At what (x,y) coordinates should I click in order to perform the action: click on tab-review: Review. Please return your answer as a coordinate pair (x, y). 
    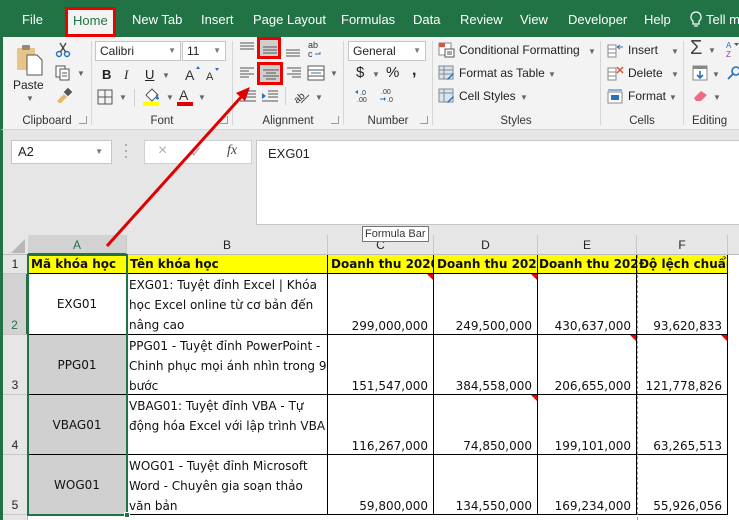
    Looking at the image, I should click on (481, 18).